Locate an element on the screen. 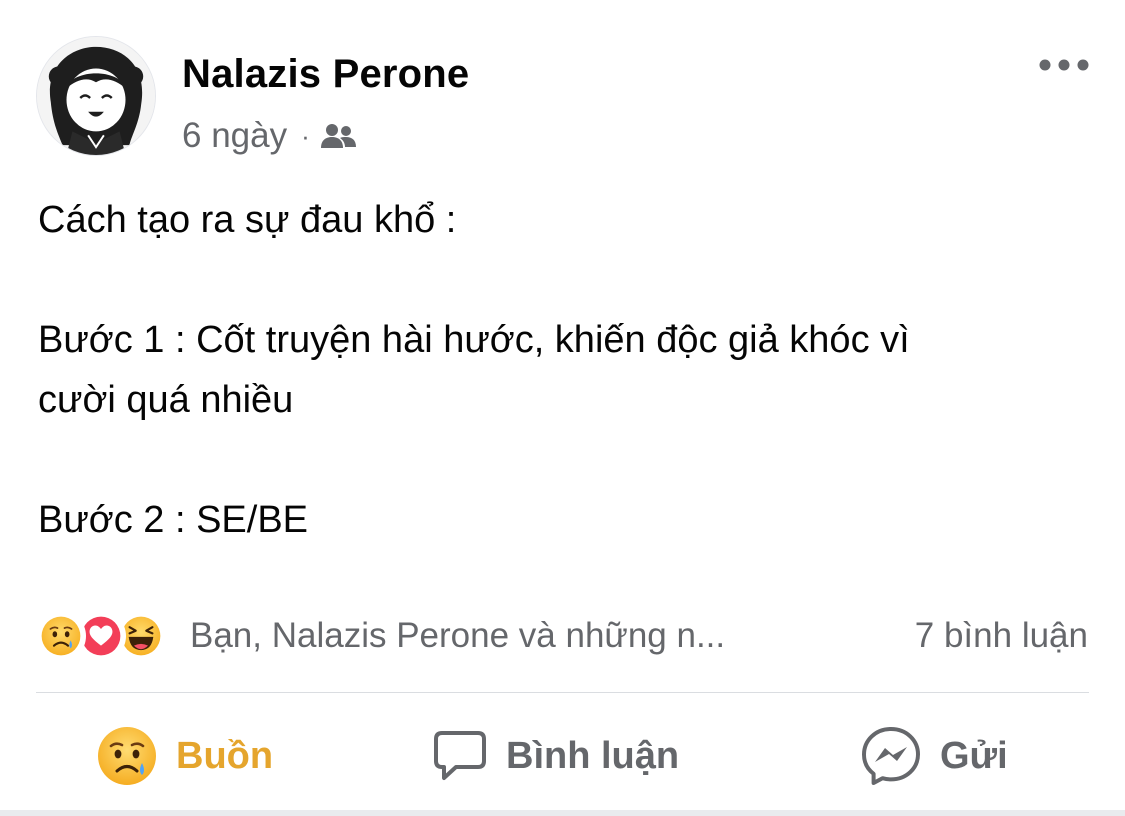  messenger-icon is located at coordinates (891, 756).